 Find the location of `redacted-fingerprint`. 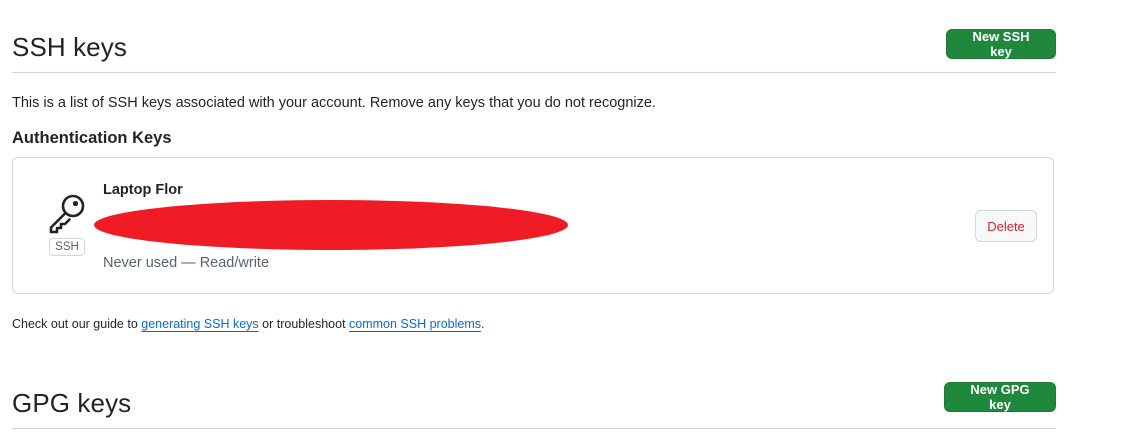

redacted-fingerprint is located at coordinates (331, 225).